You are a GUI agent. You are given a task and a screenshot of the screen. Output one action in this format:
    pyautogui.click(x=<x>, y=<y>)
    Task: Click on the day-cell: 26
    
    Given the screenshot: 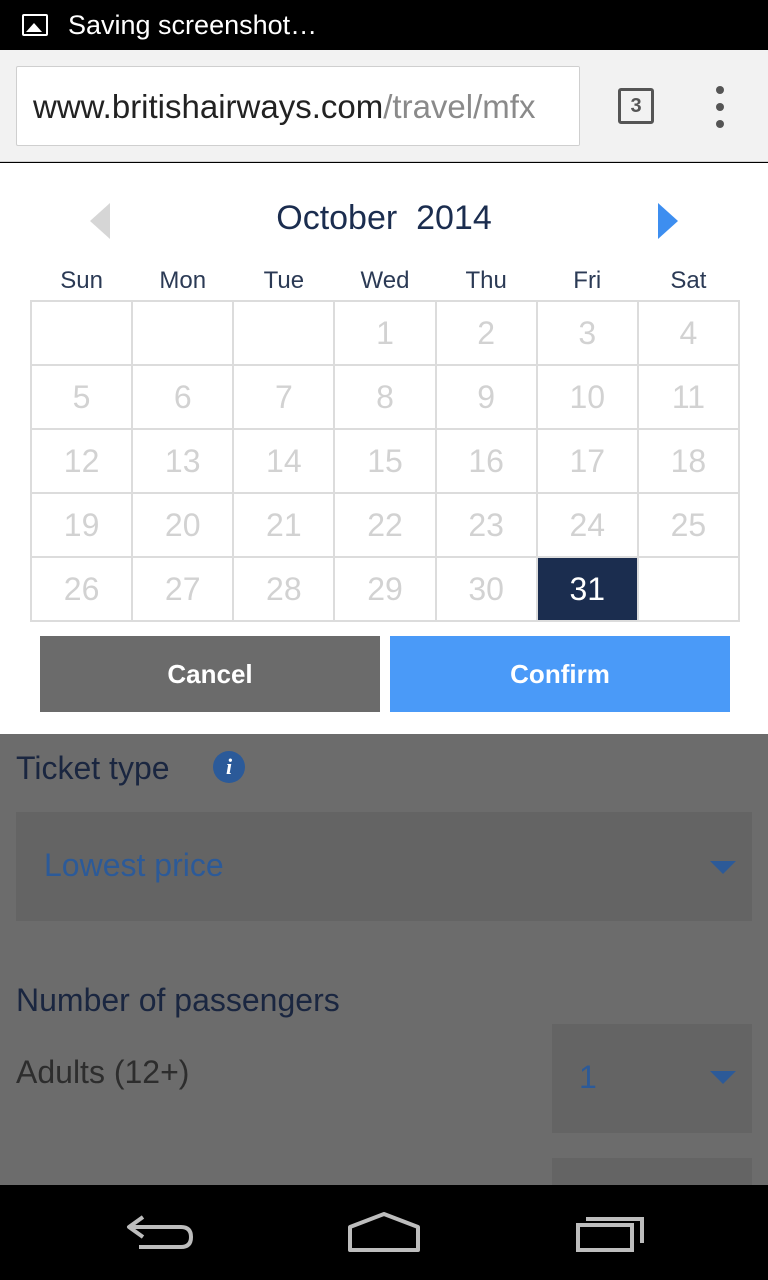 What is the action you would take?
    pyautogui.click(x=83, y=590)
    